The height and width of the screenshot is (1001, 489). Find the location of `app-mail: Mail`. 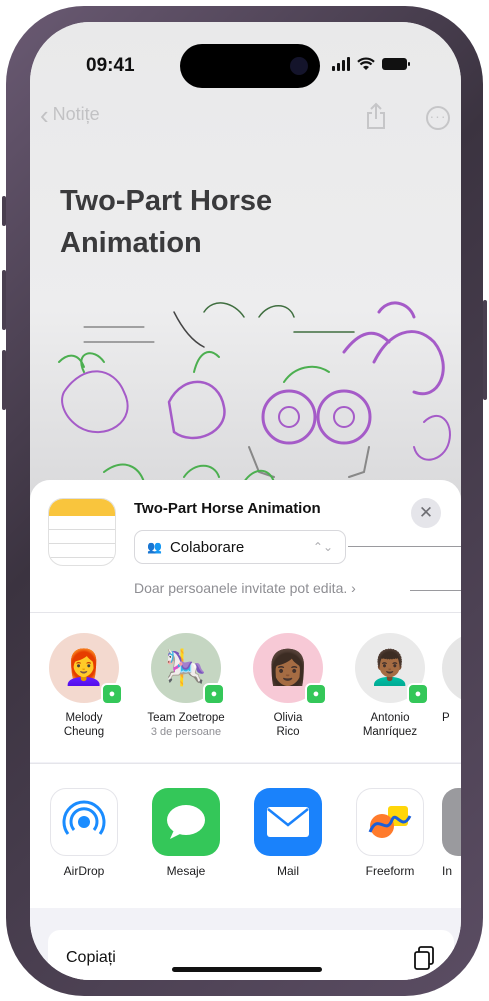

app-mail: Mail is located at coordinates (288, 833).